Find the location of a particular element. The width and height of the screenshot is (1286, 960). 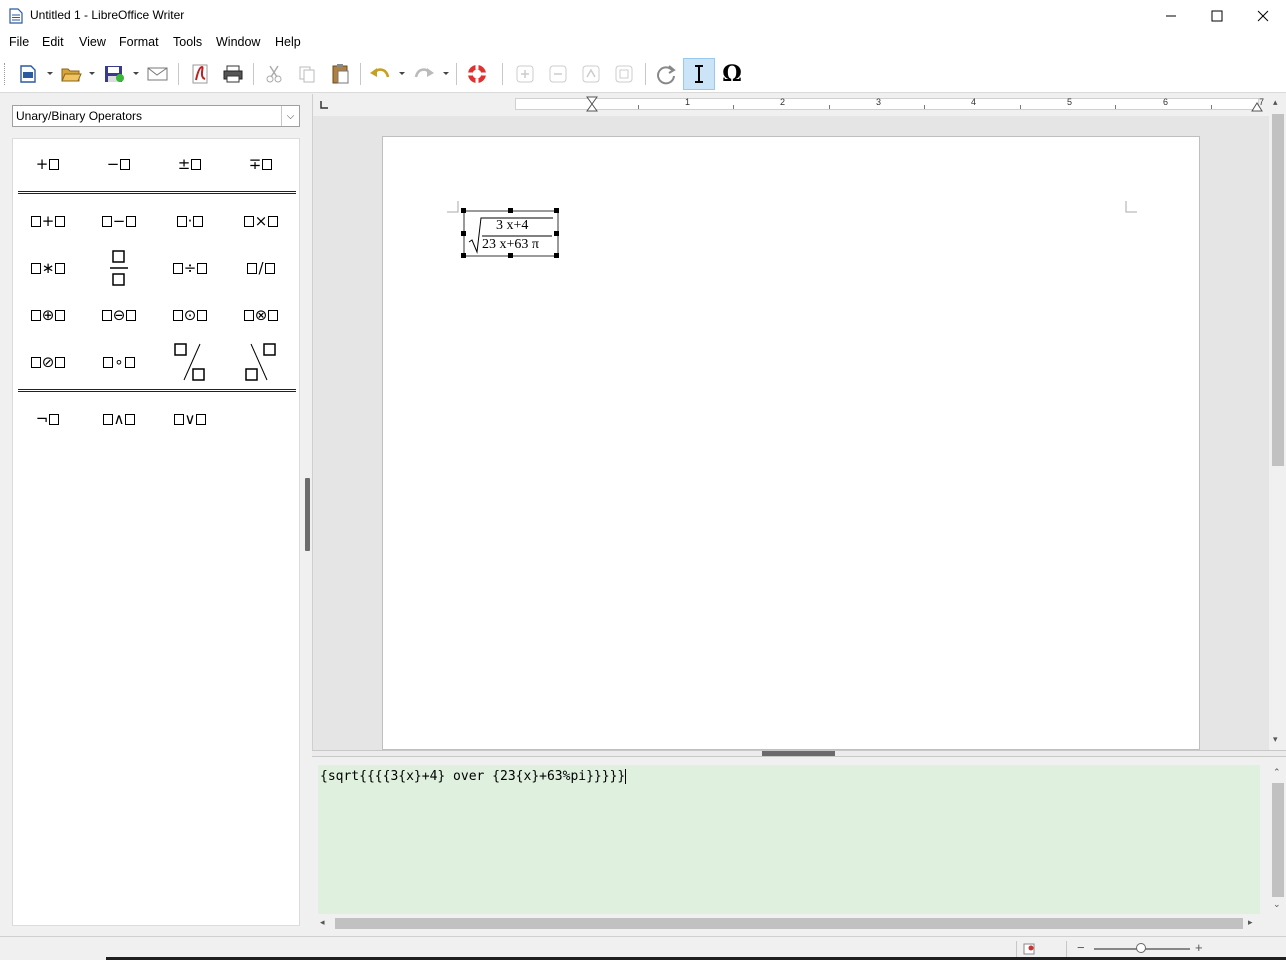

widebslash-icon is located at coordinates (260, 362).